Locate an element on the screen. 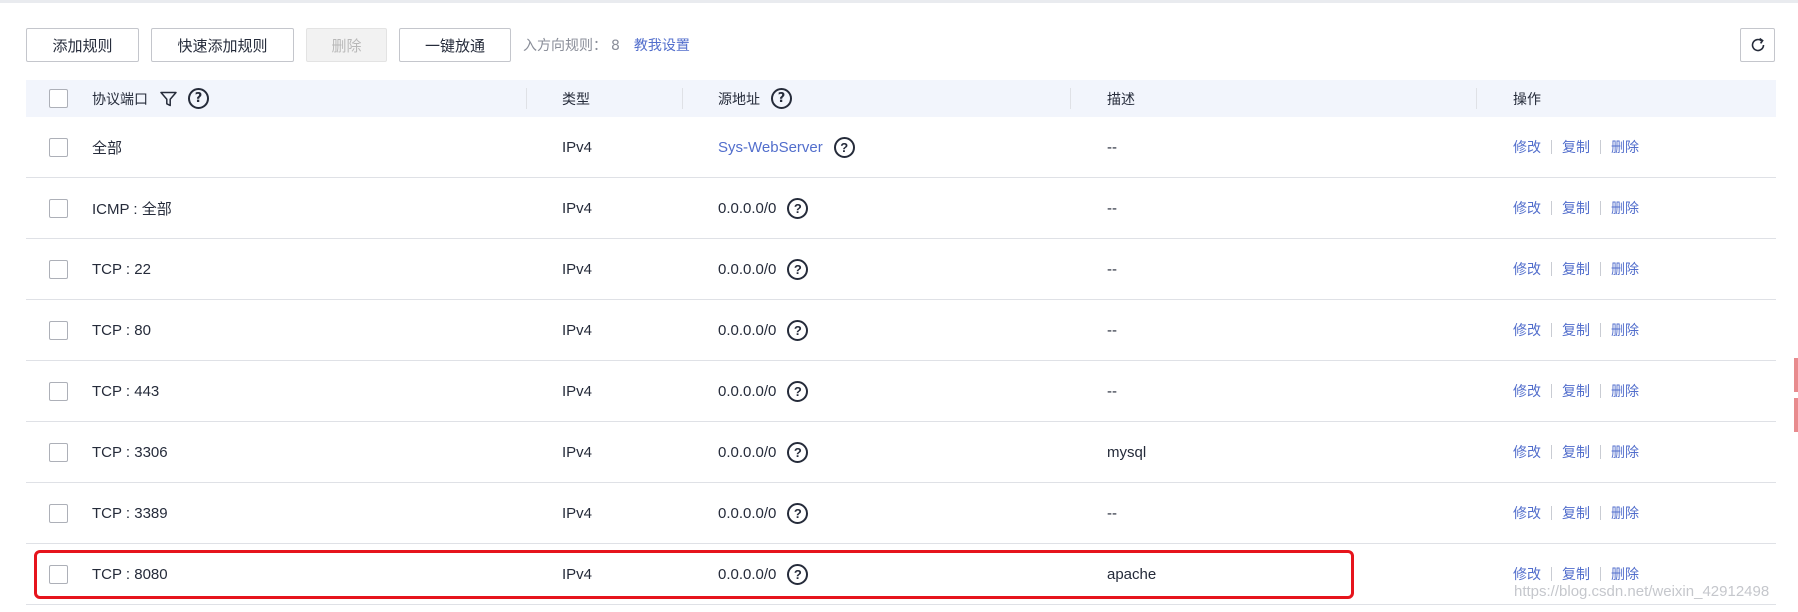  select-all-checkbox is located at coordinates (58, 98).